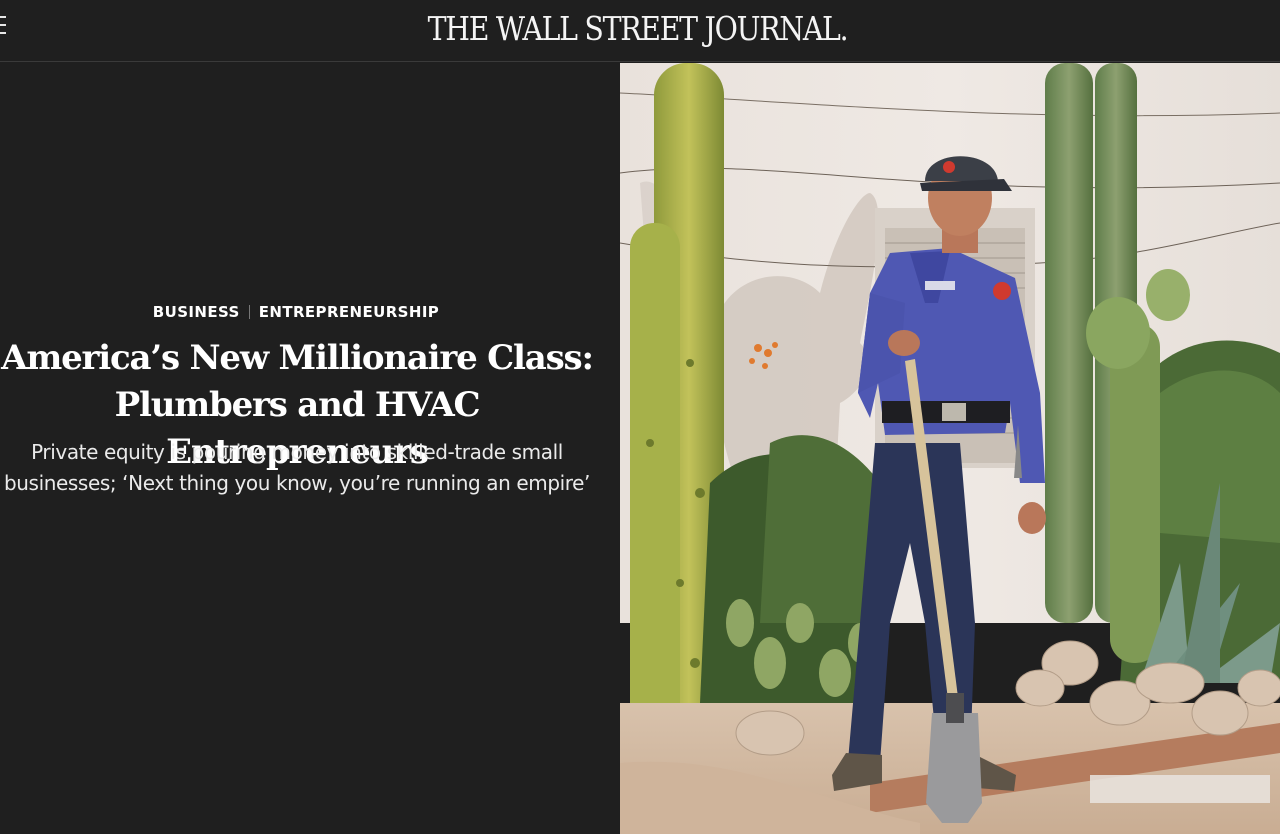 This screenshot has height=834, width=1280. Describe the element at coordinates (4, 25) in the screenshot. I see `hamburger-menu-icon` at that location.